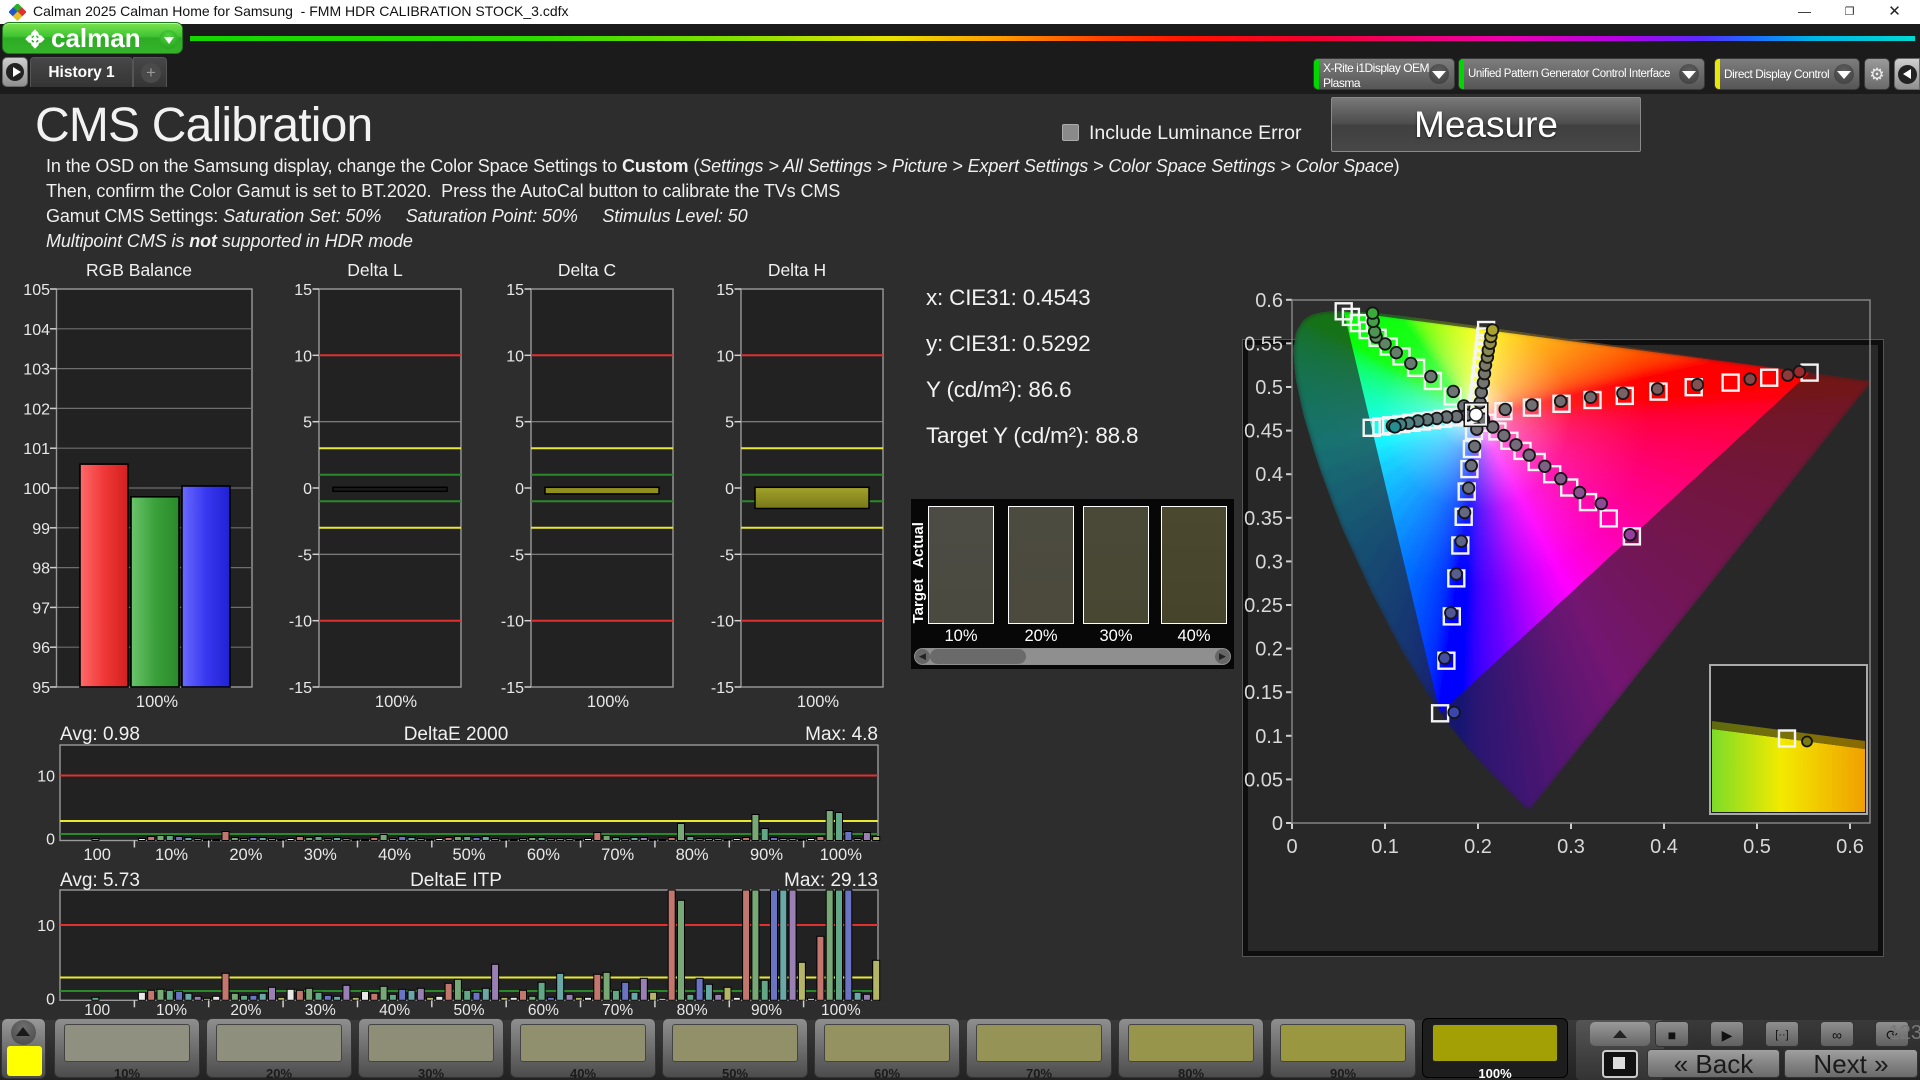 The width and height of the screenshot is (1920, 1080). What do you see at coordinates (41, 529) in the screenshot?
I see `svg-text: 99` at bounding box center [41, 529].